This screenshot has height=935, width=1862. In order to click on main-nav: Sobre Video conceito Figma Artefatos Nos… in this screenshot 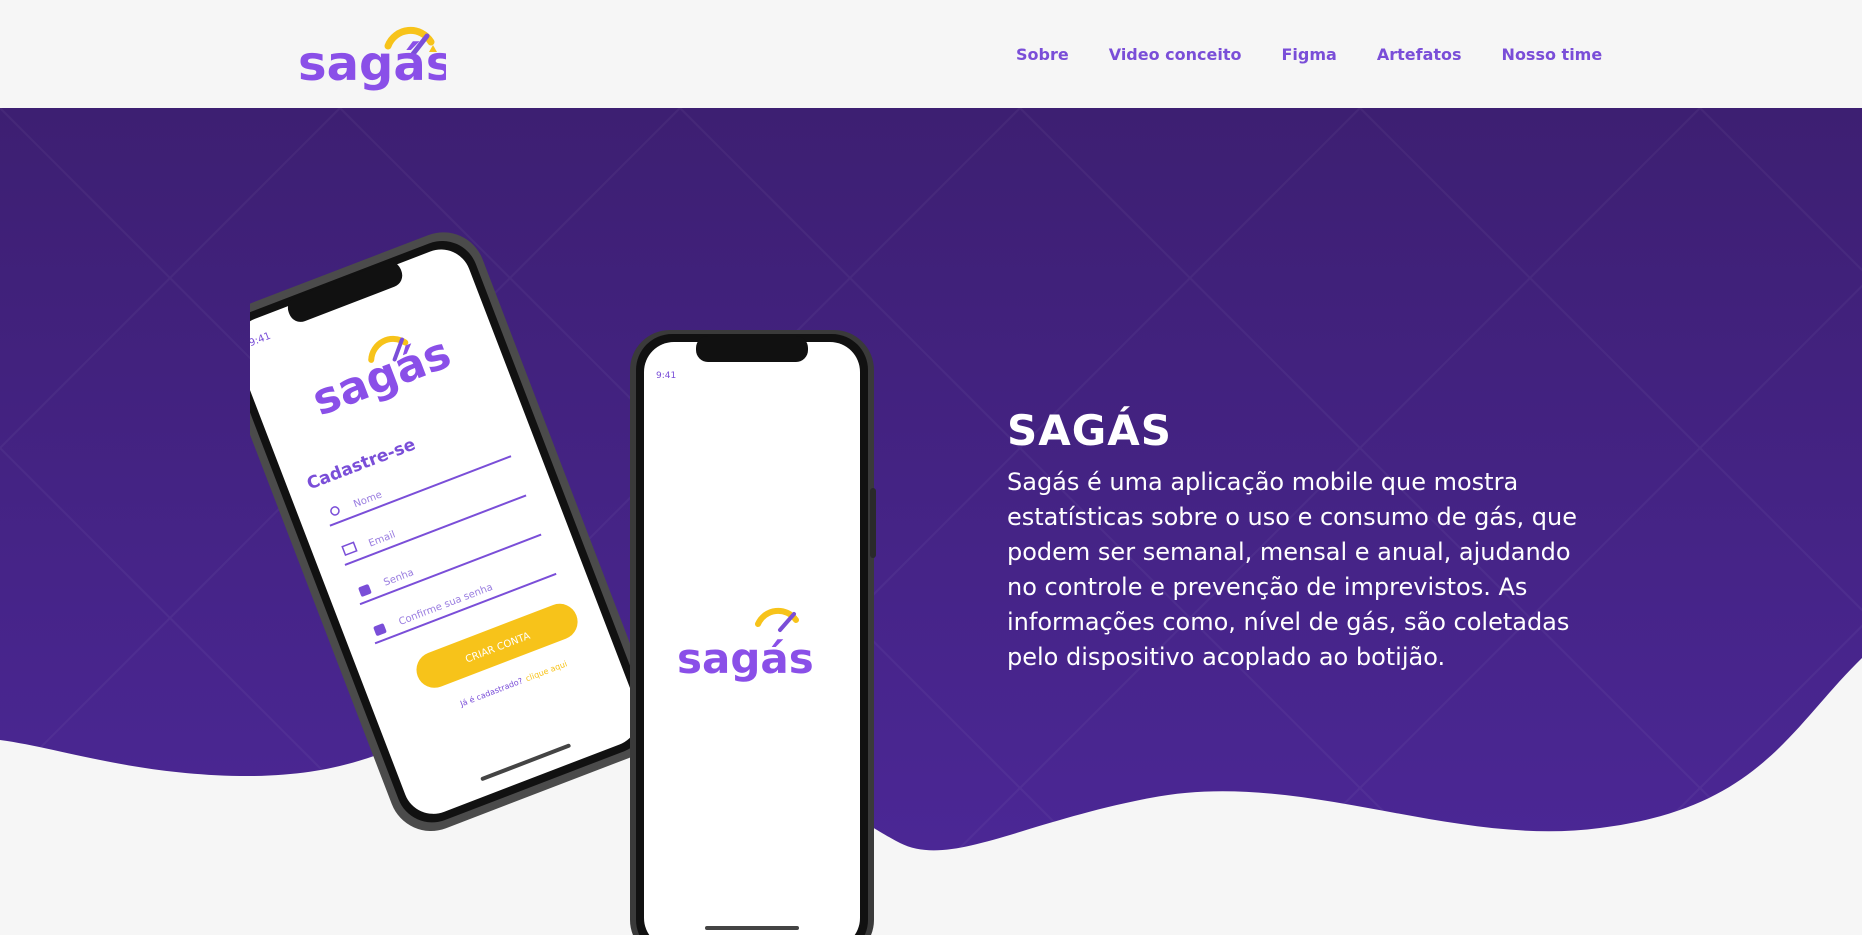, I will do `click(1309, 54)`.